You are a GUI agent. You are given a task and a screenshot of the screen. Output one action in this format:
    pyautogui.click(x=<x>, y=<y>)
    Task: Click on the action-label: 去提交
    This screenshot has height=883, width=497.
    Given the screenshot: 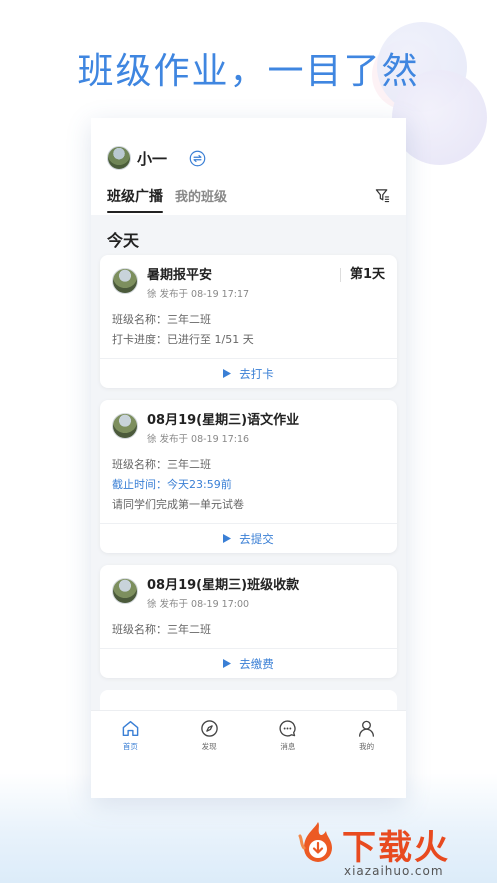 What is the action you would take?
    pyautogui.click(x=256, y=538)
    